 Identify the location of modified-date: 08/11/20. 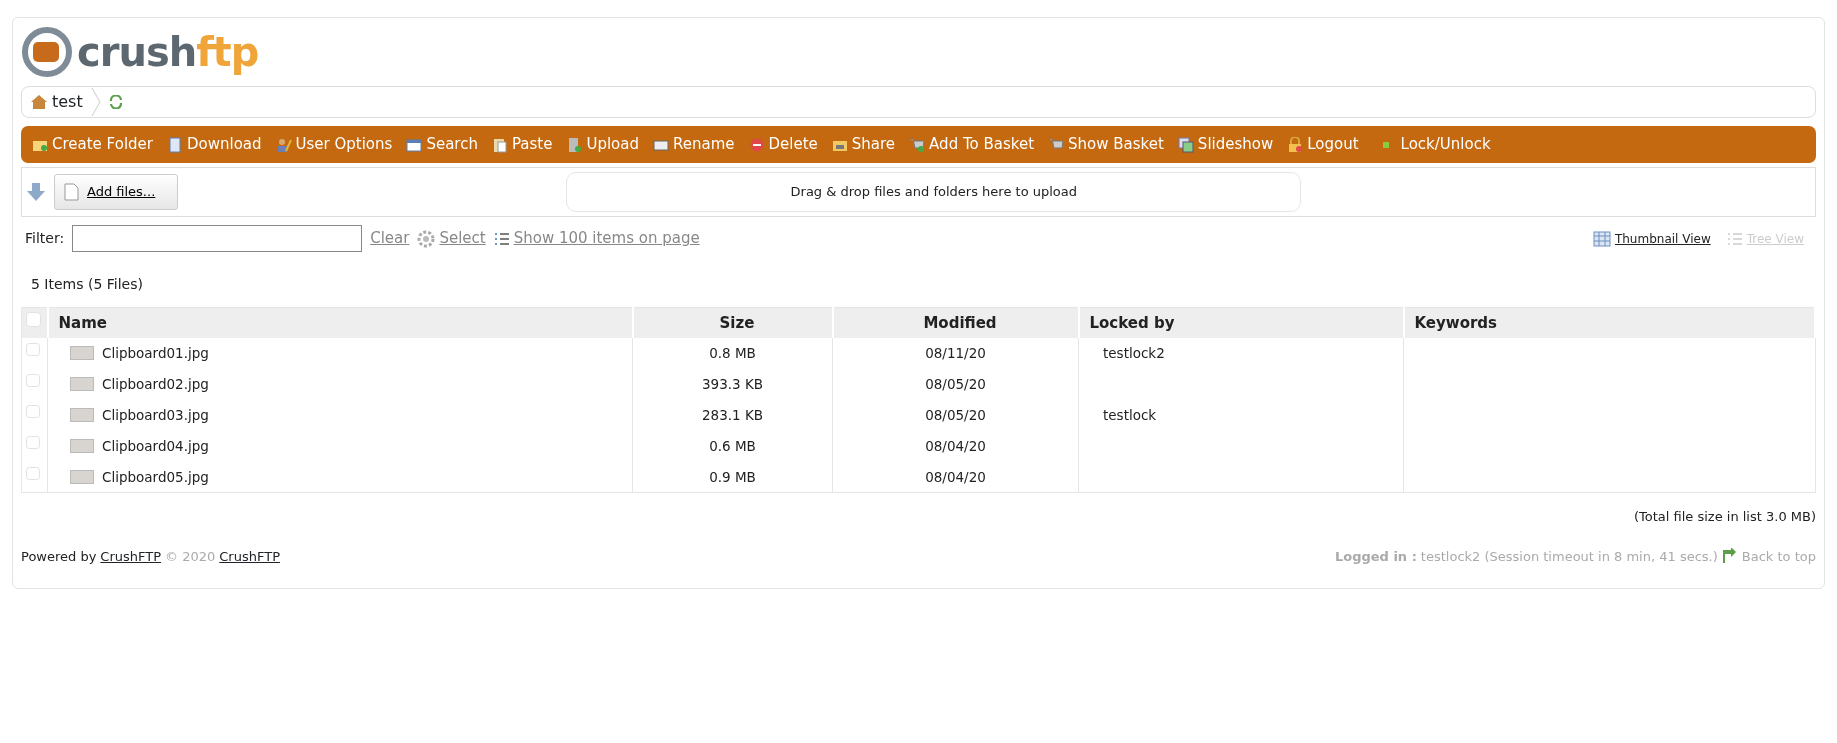
(955, 352).